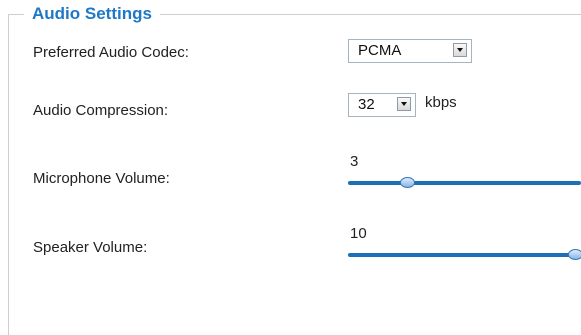  What do you see at coordinates (366, 104) in the screenshot?
I see `audio-compression-value: 32` at bounding box center [366, 104].